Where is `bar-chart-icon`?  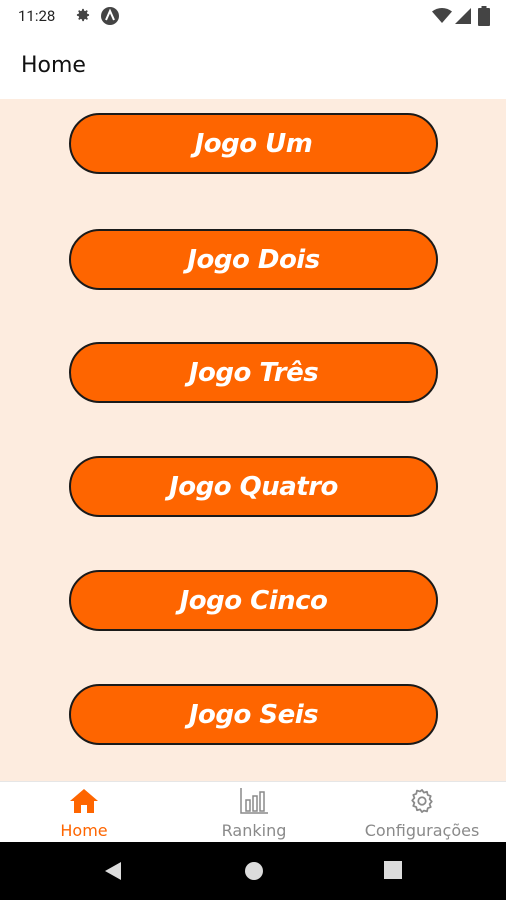
bar-chart-icon is located at coordinates (254, 801).